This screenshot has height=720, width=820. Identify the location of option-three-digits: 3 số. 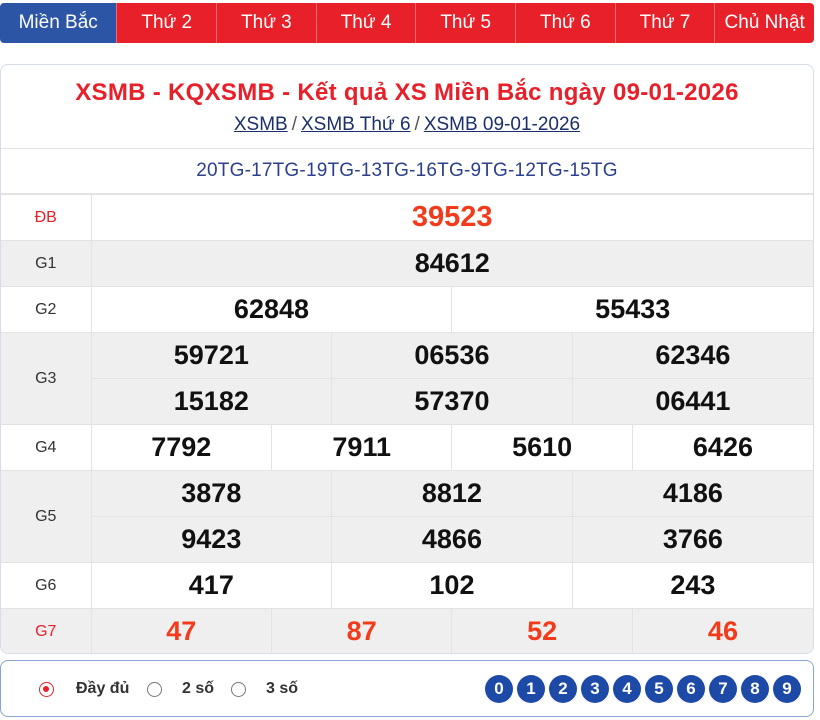
(264, 689).